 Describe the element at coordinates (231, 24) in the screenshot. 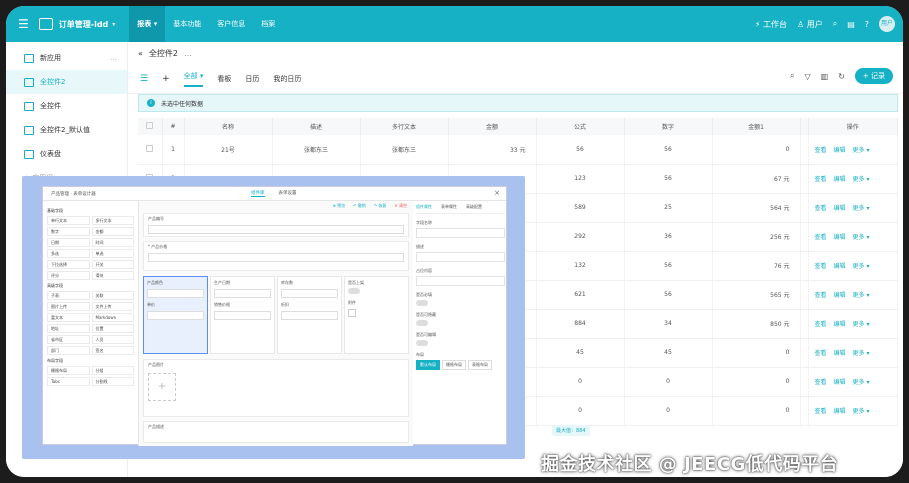

I see `nav-item-customer: 客户信息` at that location.